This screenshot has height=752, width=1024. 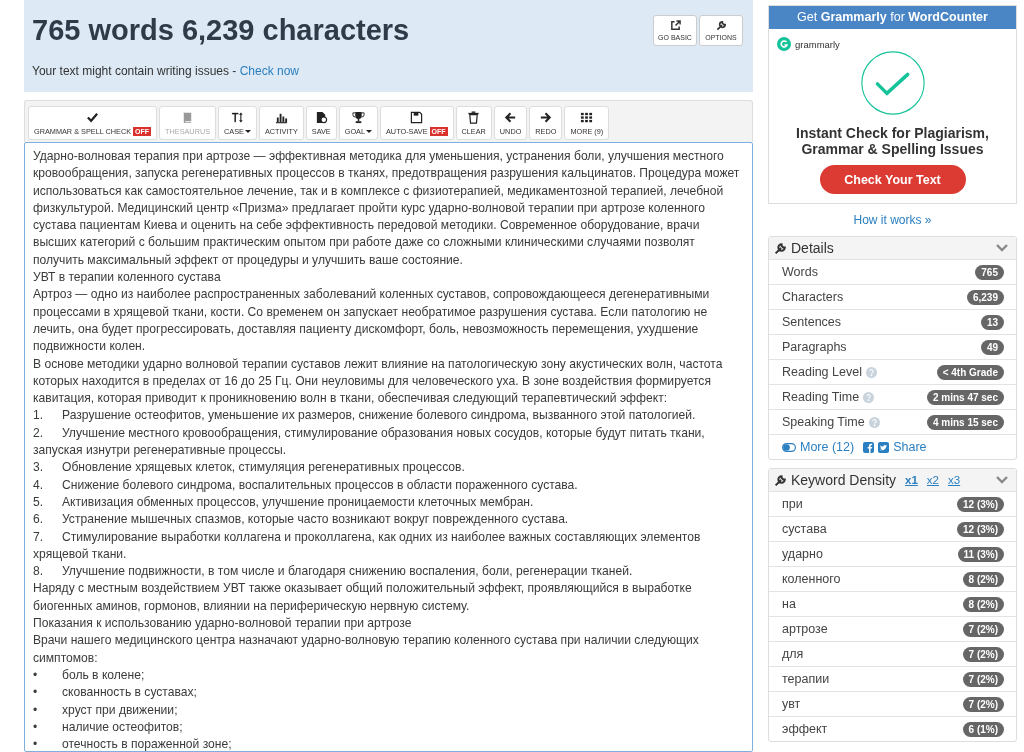 What do you see at coordinates (474, 117) in the screenshot?
I see `trash-icon` at bounding box center [474, 117].